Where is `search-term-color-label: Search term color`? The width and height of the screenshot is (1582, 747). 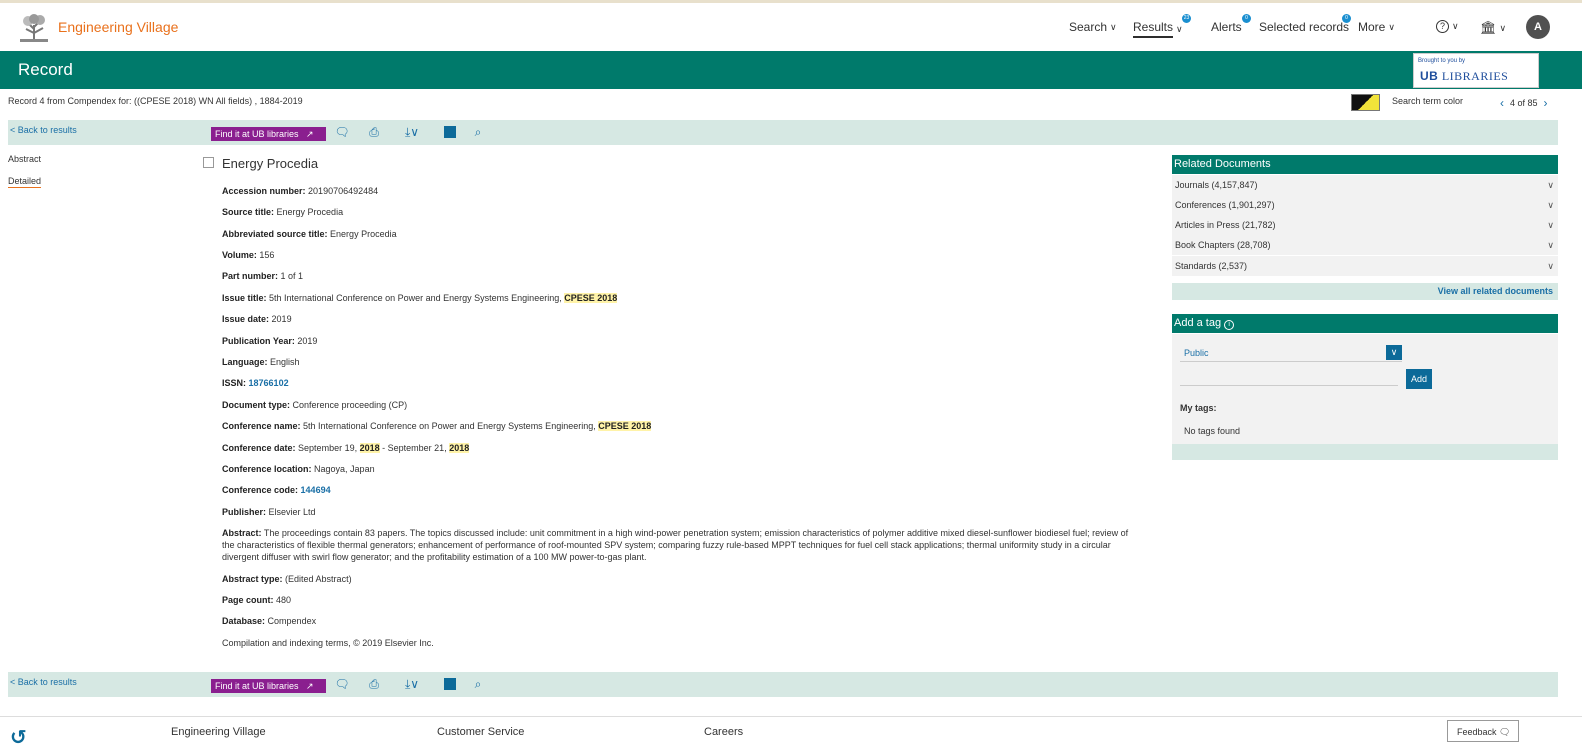 search-term-color-label: Search term color is located at coordinates (1428, 101).